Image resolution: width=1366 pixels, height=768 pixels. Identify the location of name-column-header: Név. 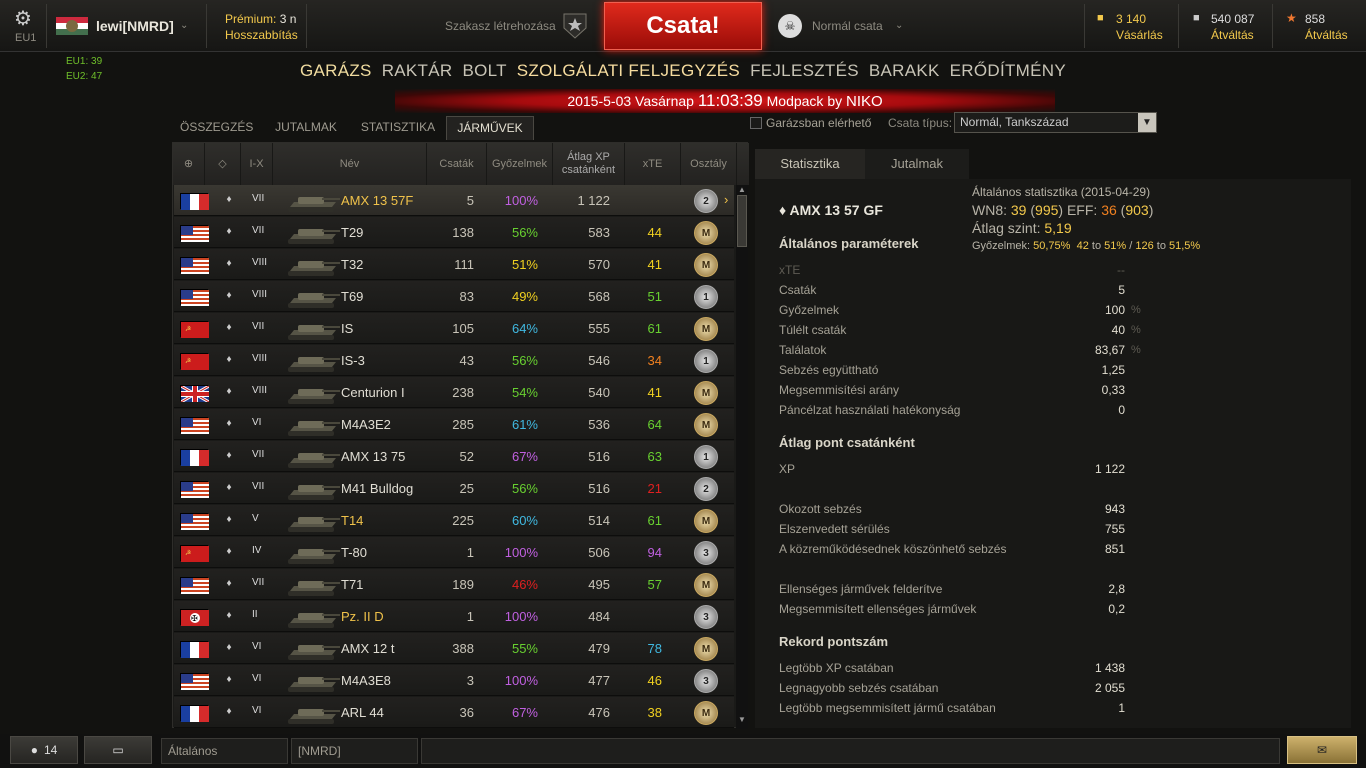
(350, 164).